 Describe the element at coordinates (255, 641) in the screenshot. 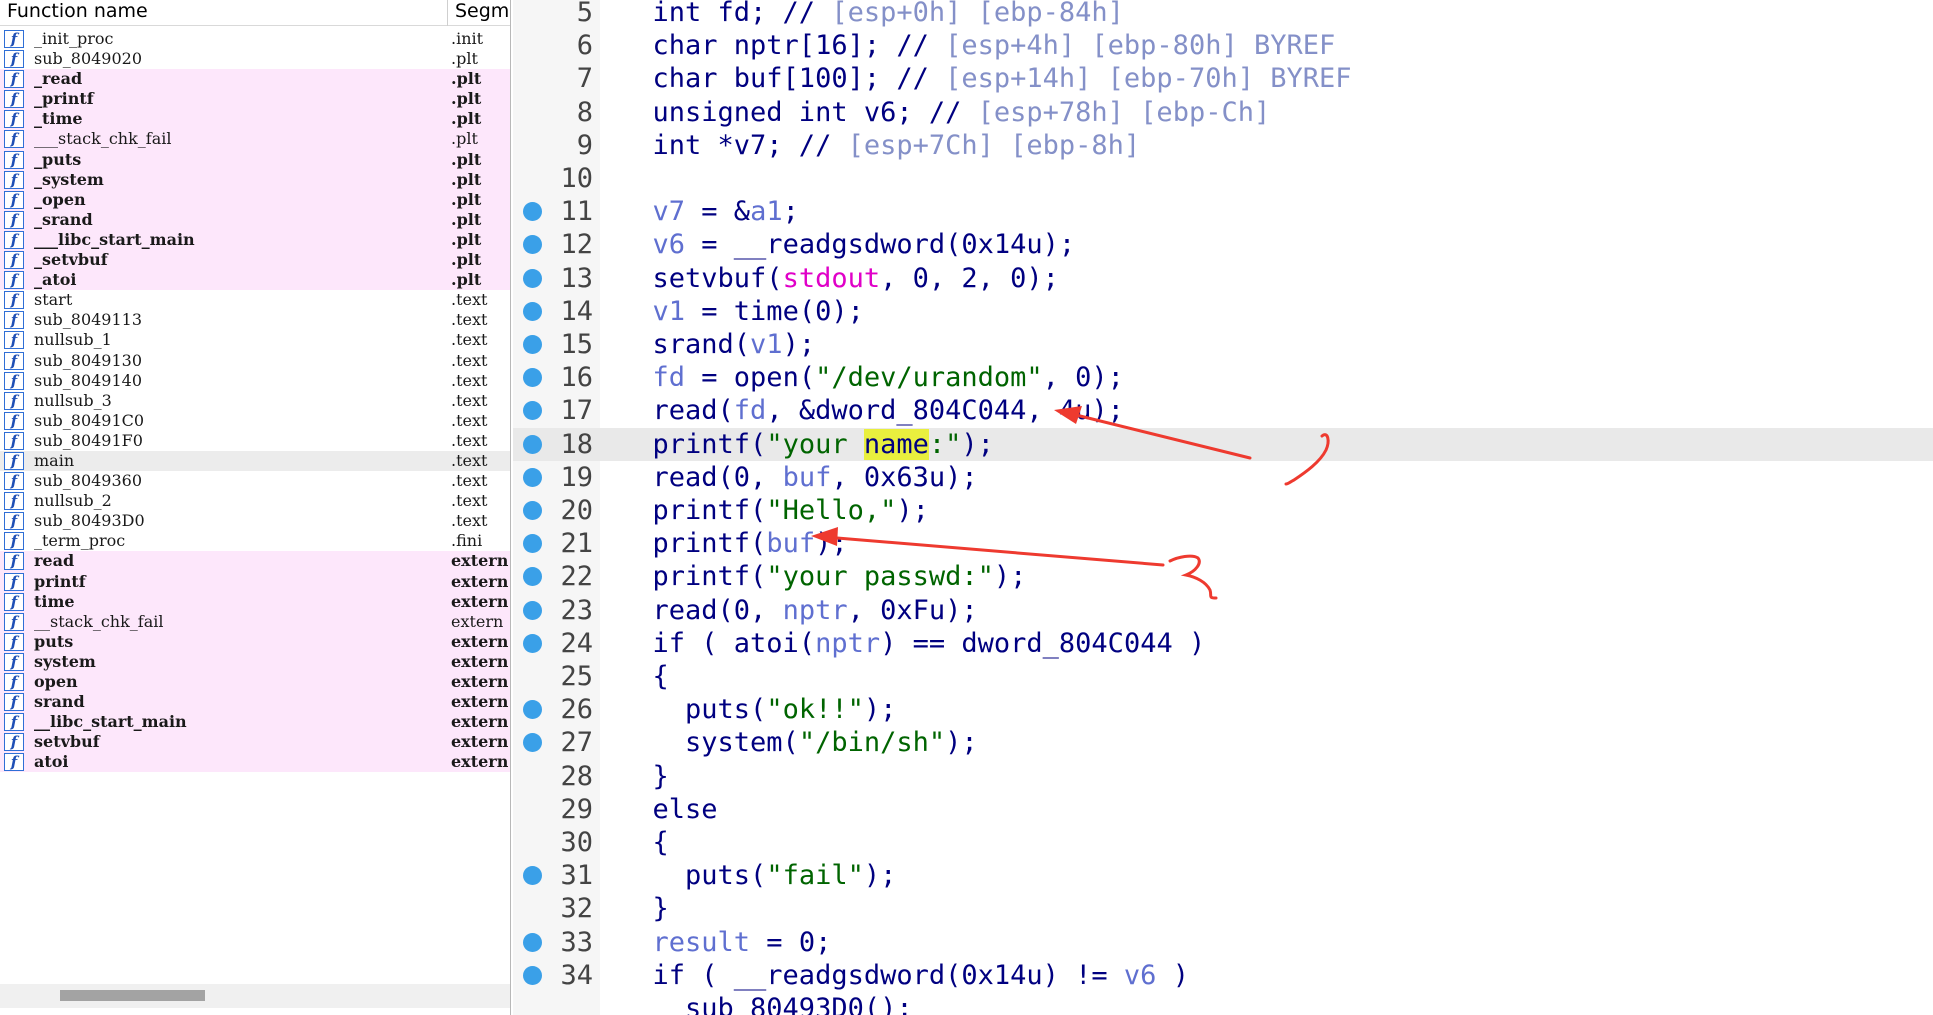

I see `function-row: f puts extern` at that location.